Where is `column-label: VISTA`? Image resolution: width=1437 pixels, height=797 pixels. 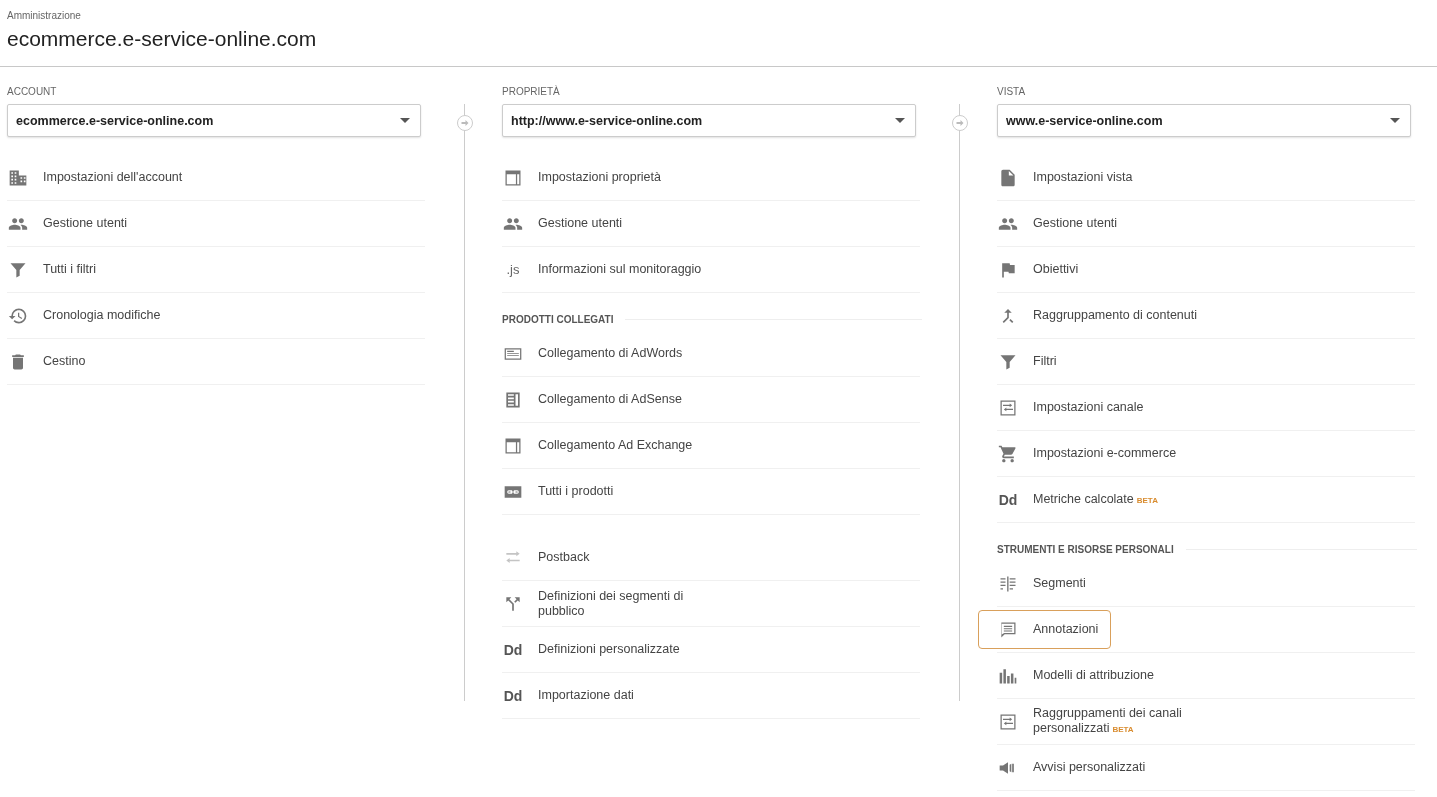 column-label: VISTA is located at coordinates (1012, 92).